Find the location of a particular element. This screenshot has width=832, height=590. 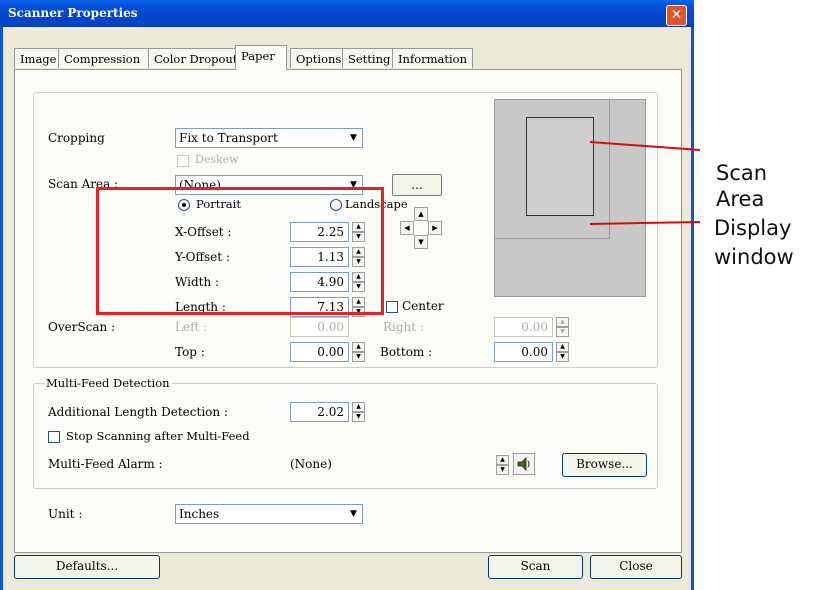

display-window-leader is located at coordinates (645, 223).